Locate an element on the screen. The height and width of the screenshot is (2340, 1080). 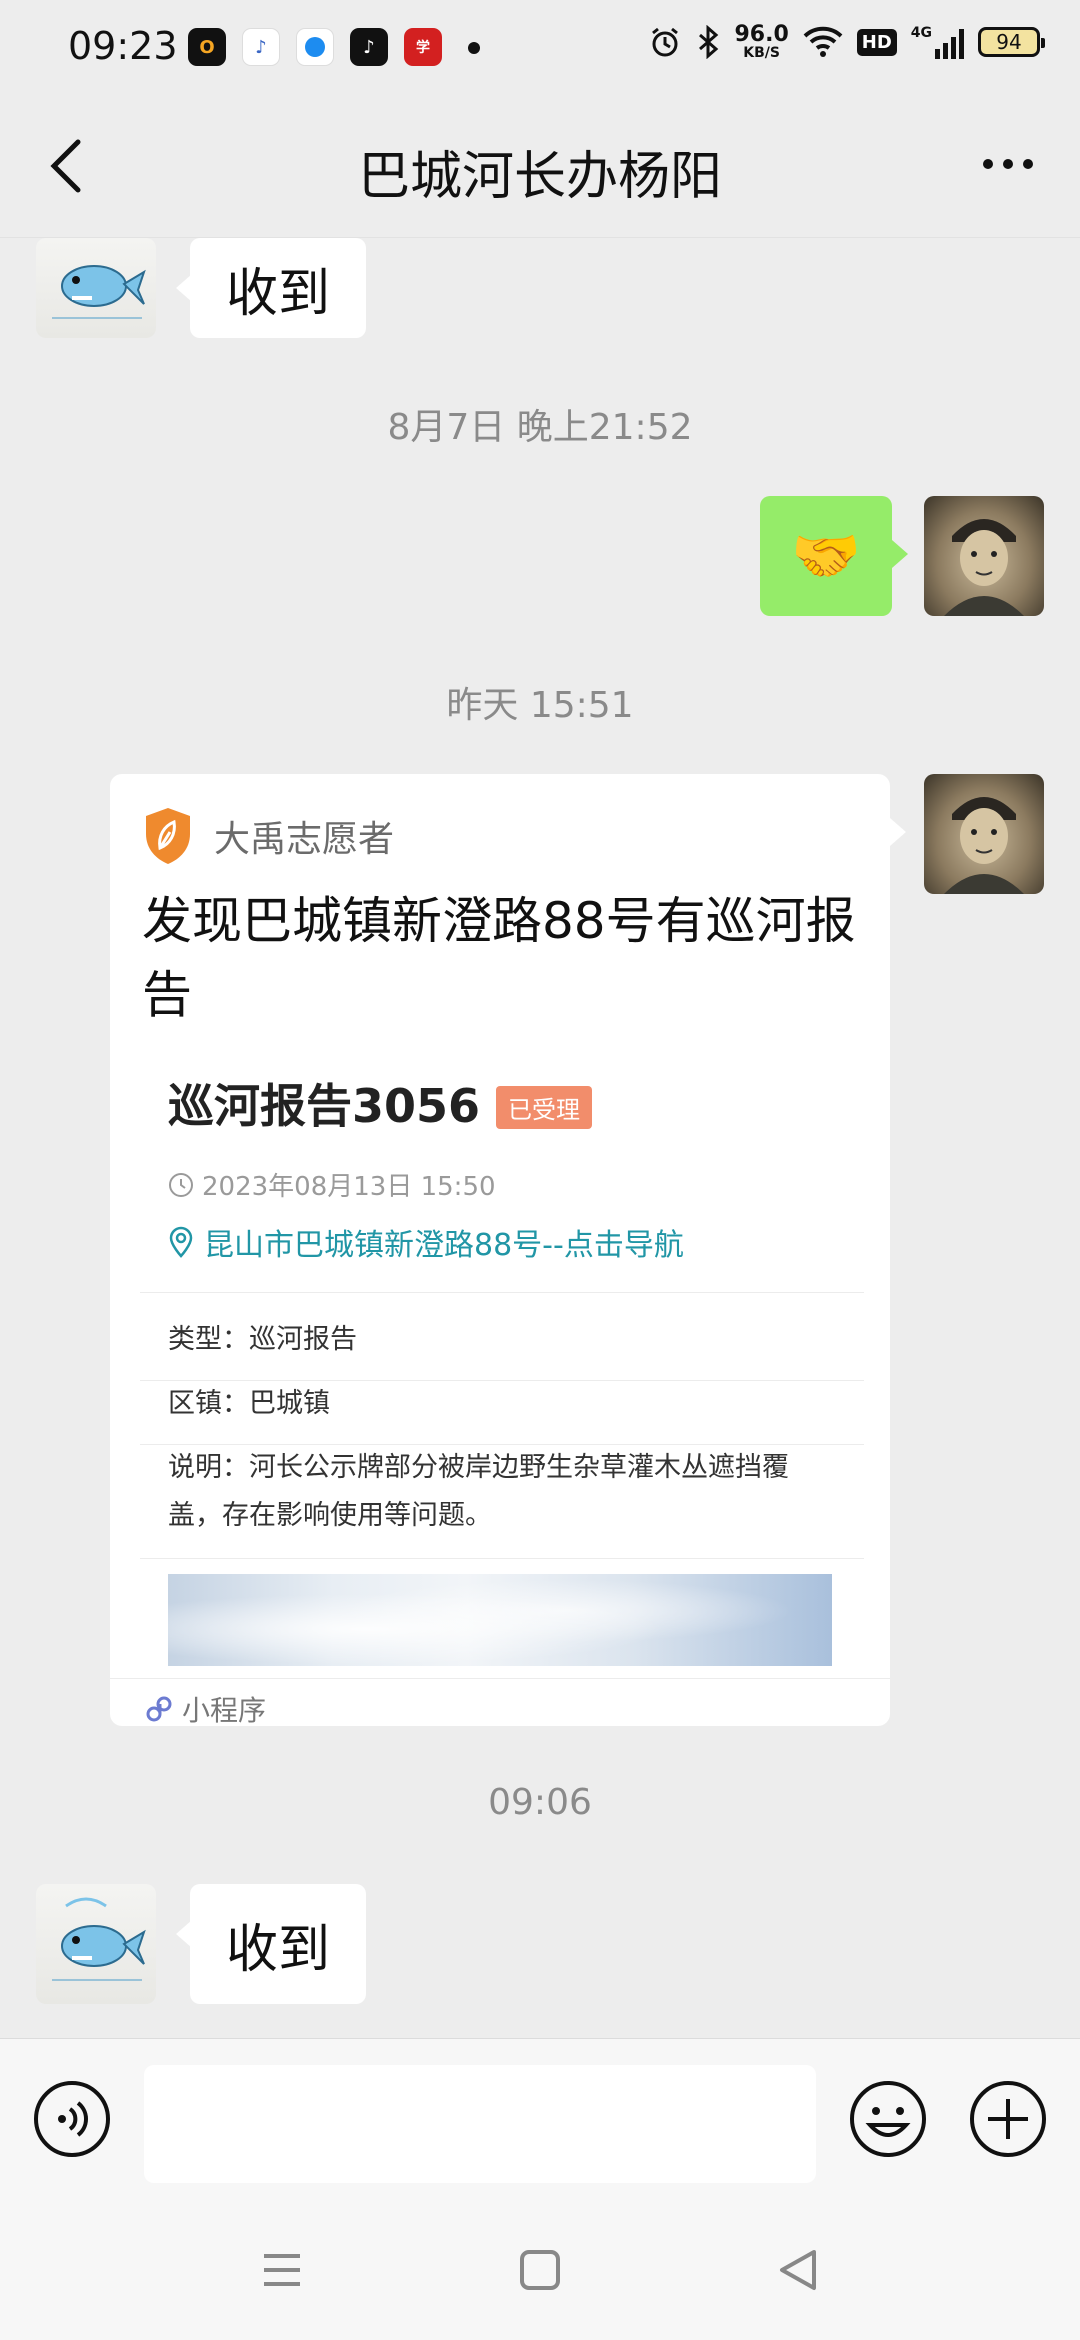
cell-signal: 4G is located at coordinates (937, 42).